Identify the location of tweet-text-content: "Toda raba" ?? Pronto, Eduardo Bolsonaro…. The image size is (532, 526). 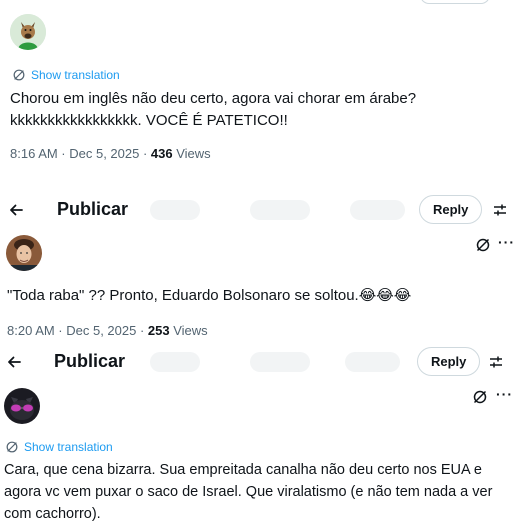
(183, 295).